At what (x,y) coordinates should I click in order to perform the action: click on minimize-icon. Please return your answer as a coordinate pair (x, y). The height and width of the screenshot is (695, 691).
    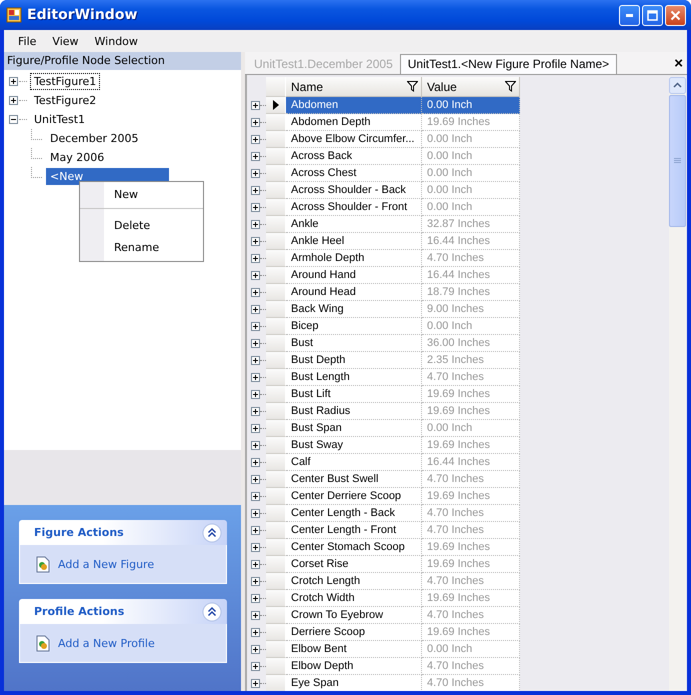
    Looking at the image, I should click on (629, 15).